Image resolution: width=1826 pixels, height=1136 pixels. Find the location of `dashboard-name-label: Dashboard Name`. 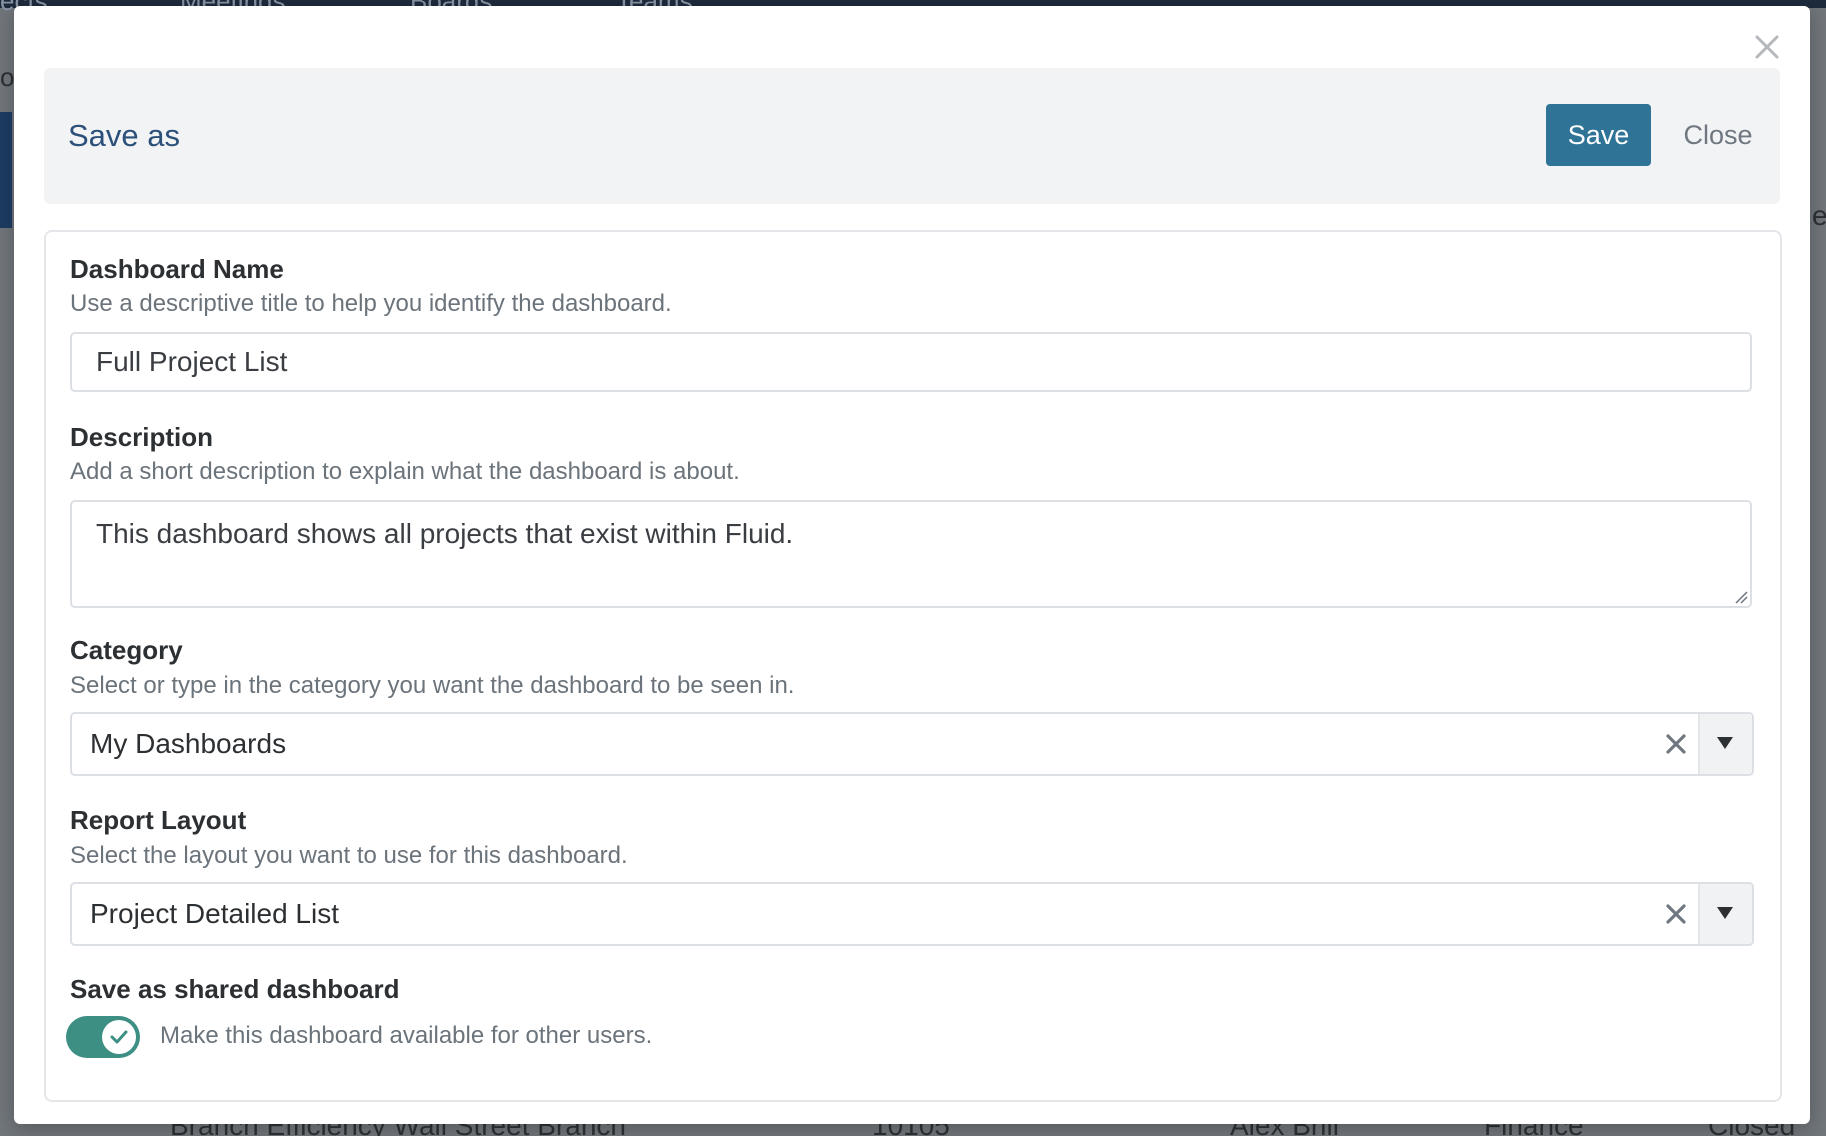

dashboard-name-label: Dashboard Name is located at coordinates (177, 269).